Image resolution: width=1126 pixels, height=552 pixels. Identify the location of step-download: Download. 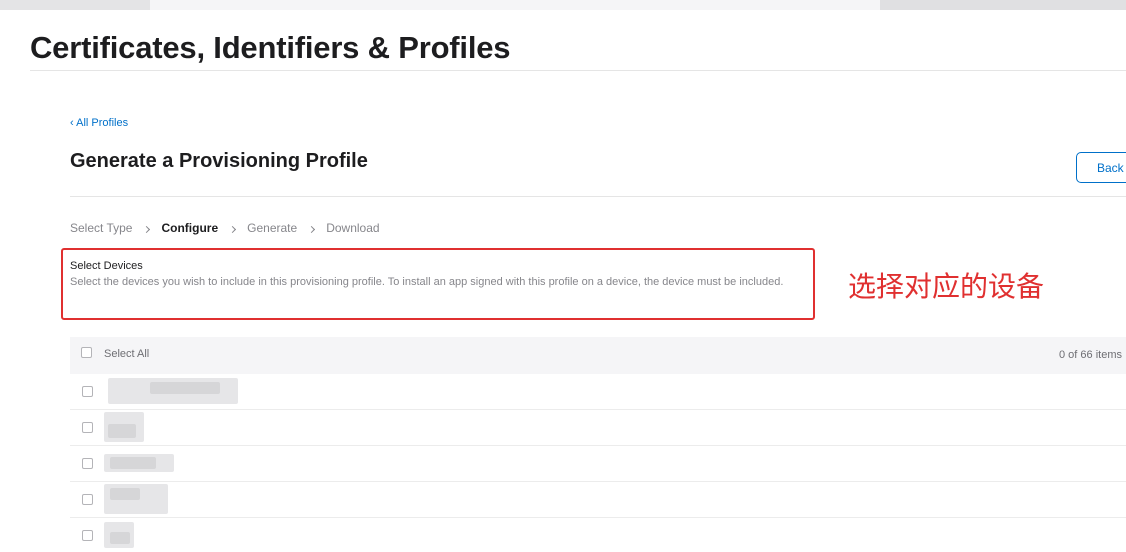
(353, 228).